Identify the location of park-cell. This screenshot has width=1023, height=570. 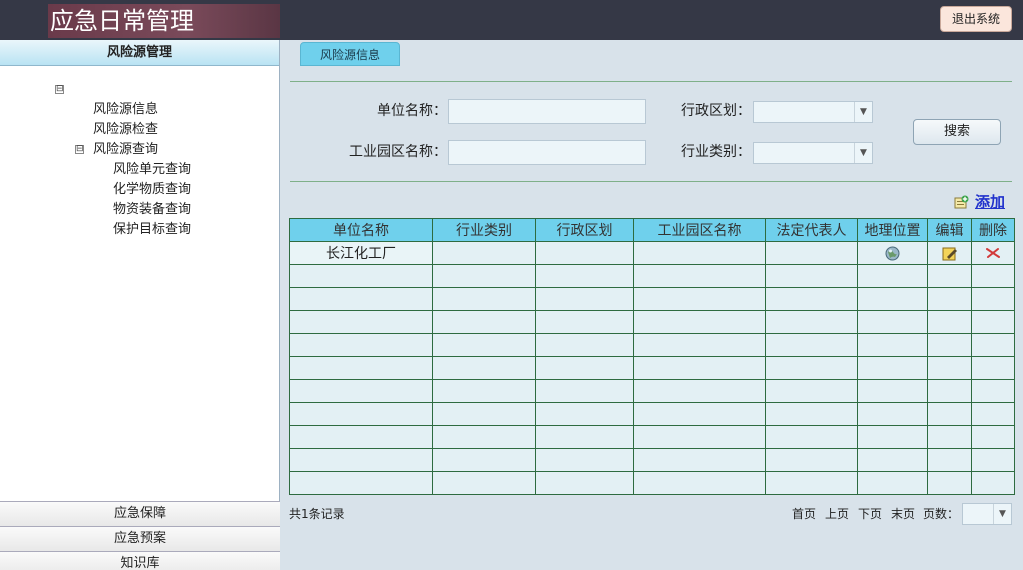
(699, 253).